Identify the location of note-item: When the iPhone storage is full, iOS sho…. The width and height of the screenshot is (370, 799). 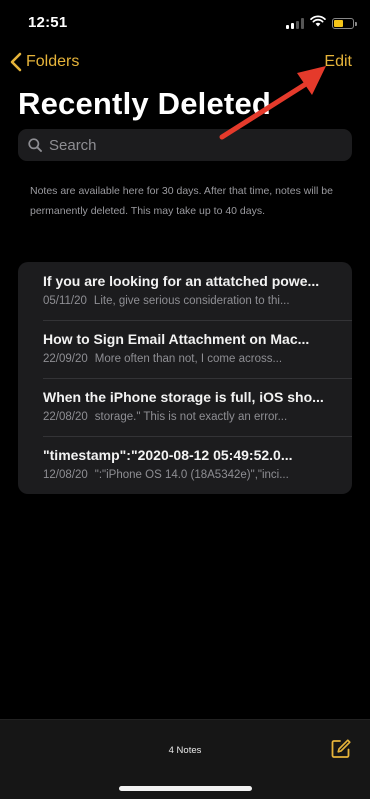
(185, 407).